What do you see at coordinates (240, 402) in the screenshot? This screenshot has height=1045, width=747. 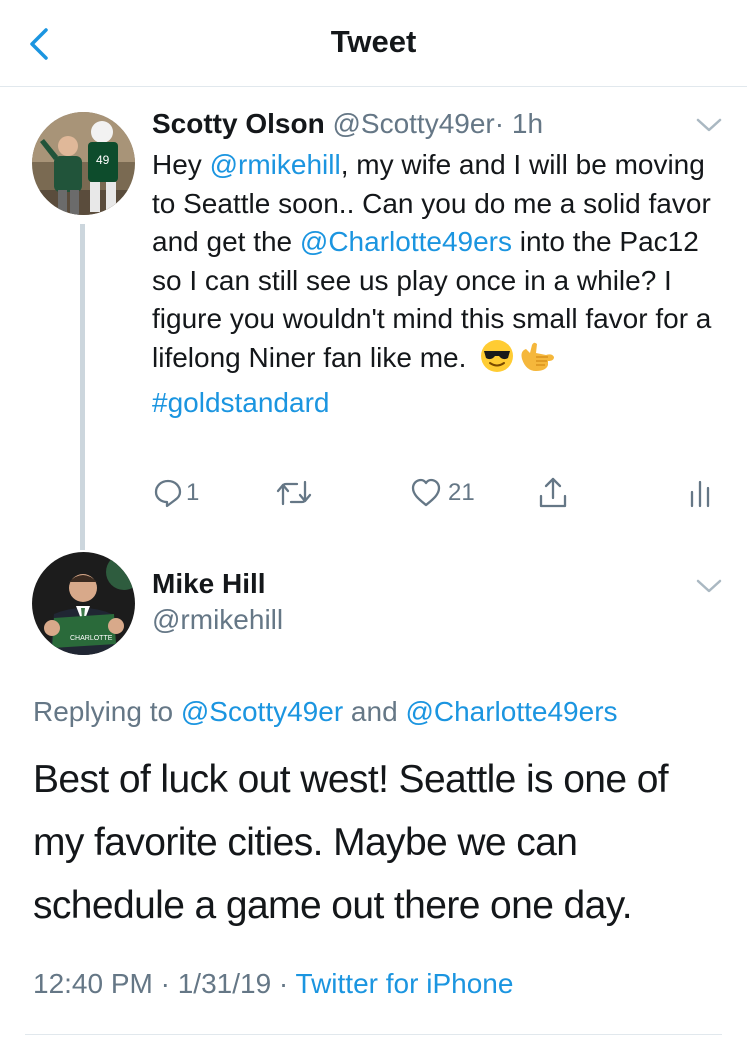 I see `hashtag-link: #goldstandard` at bounding box center [240, 402].